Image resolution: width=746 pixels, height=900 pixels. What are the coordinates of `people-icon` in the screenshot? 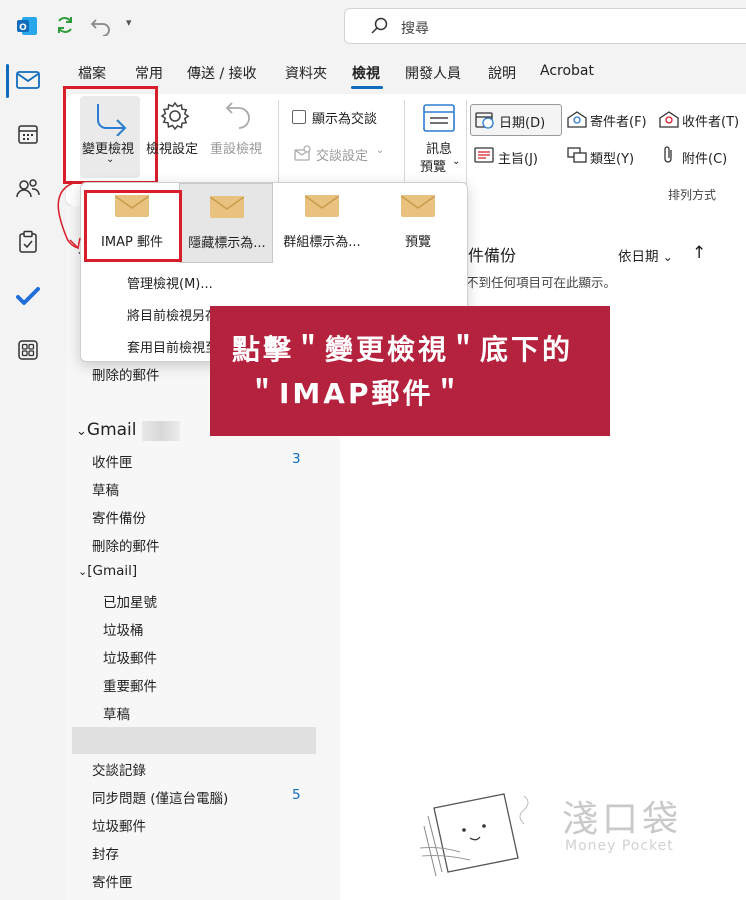 It's located at (28, 188).